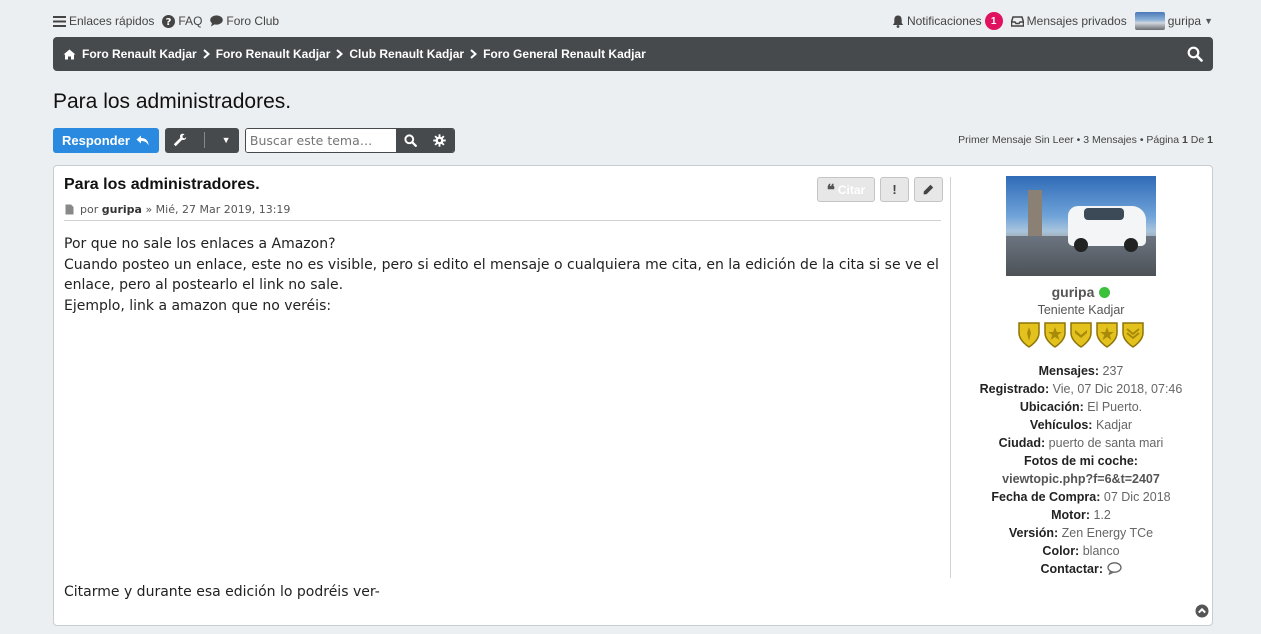  I want to click on club-label: Foro Club, so click(253, 21).